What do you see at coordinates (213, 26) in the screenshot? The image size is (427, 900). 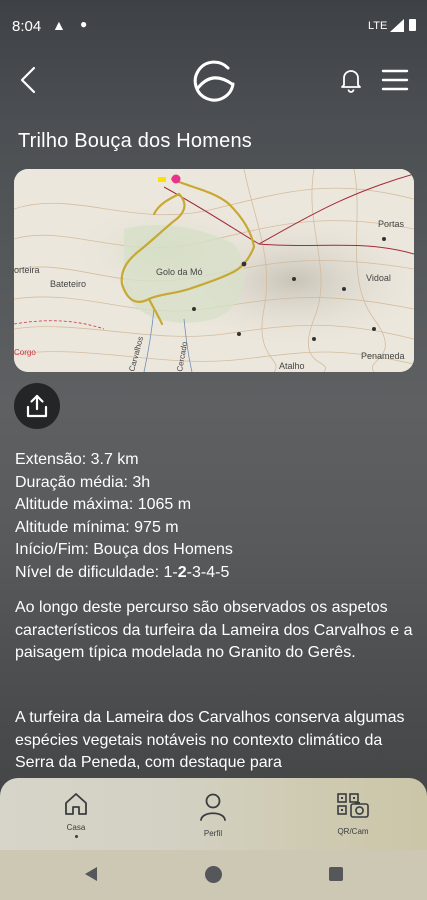 I see `status-bar: 8:04 ▲ ● LTE` at bounding box center [213, 26].